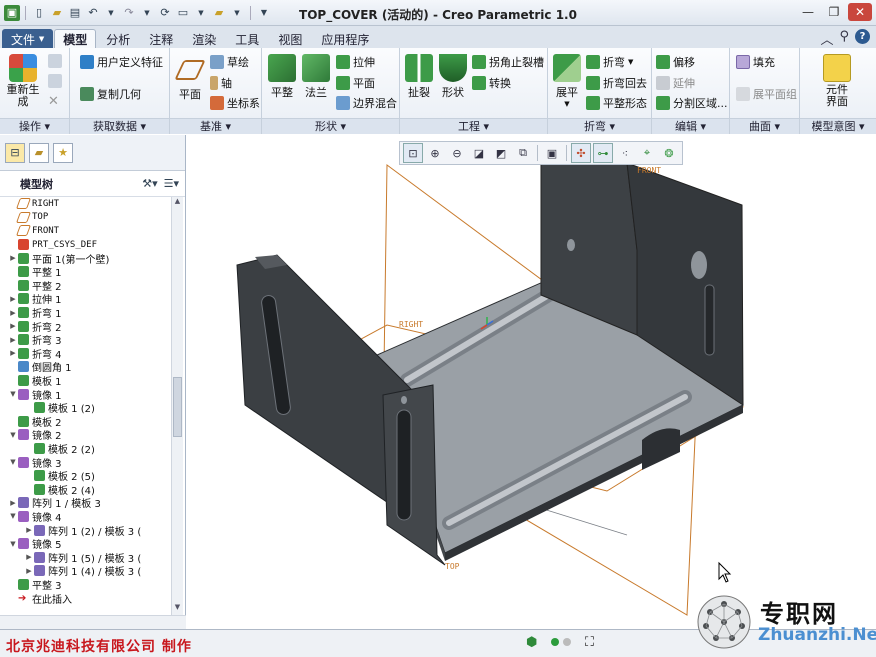  I want to click on redo-dropdown-icon: ▼, so click(147, 13).